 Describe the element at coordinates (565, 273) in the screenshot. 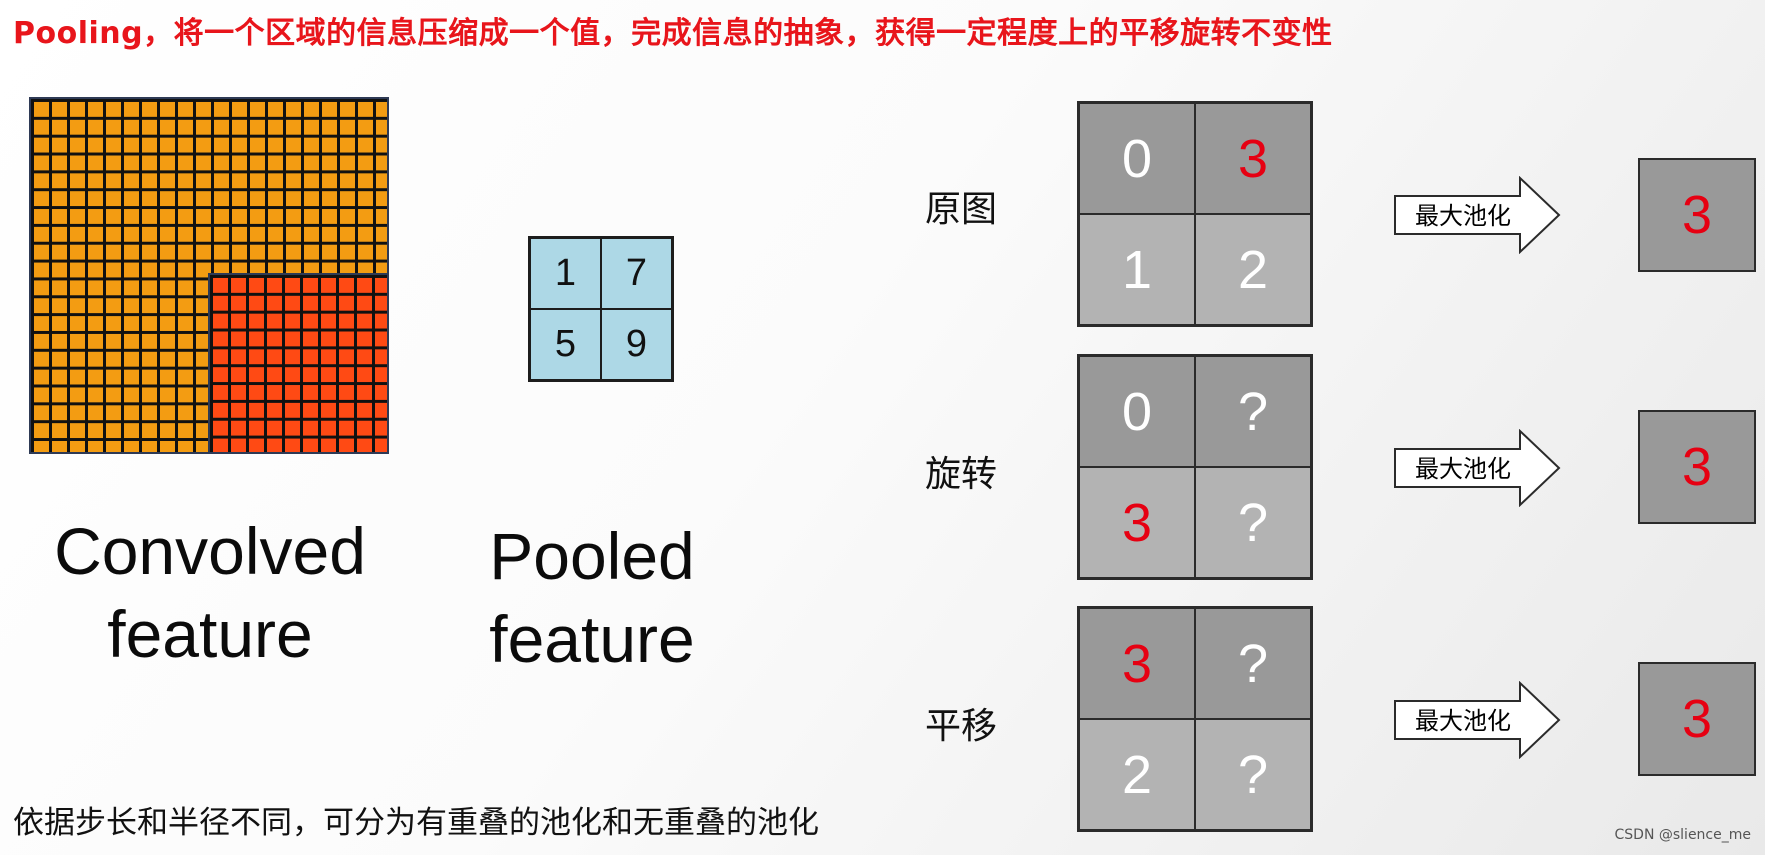

I see `pooled-cell: 1` at that location.